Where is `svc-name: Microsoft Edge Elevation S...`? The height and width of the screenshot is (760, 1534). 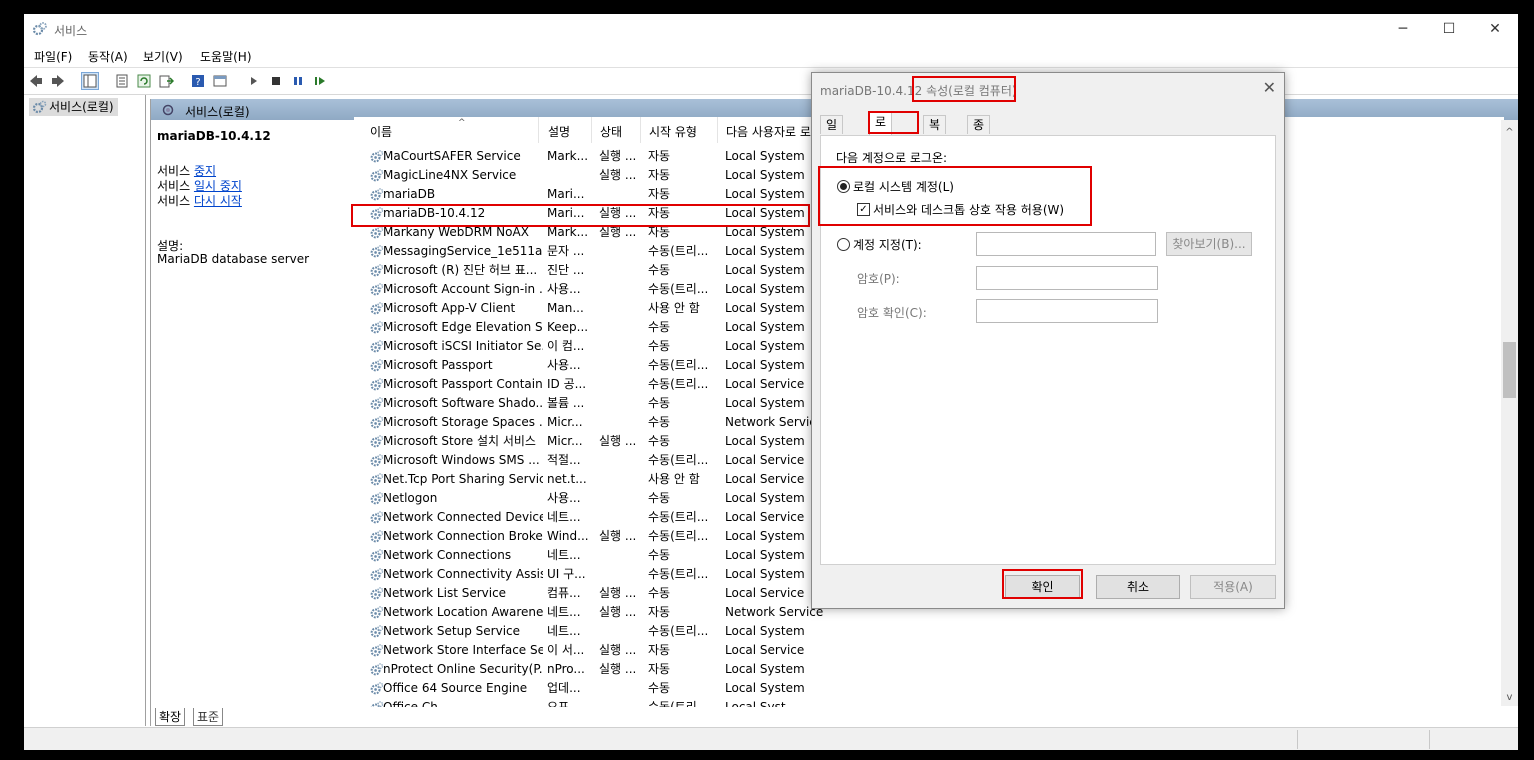 svc-name: Microsoft Edge Elevation S... is located at coordinates (463, 327).